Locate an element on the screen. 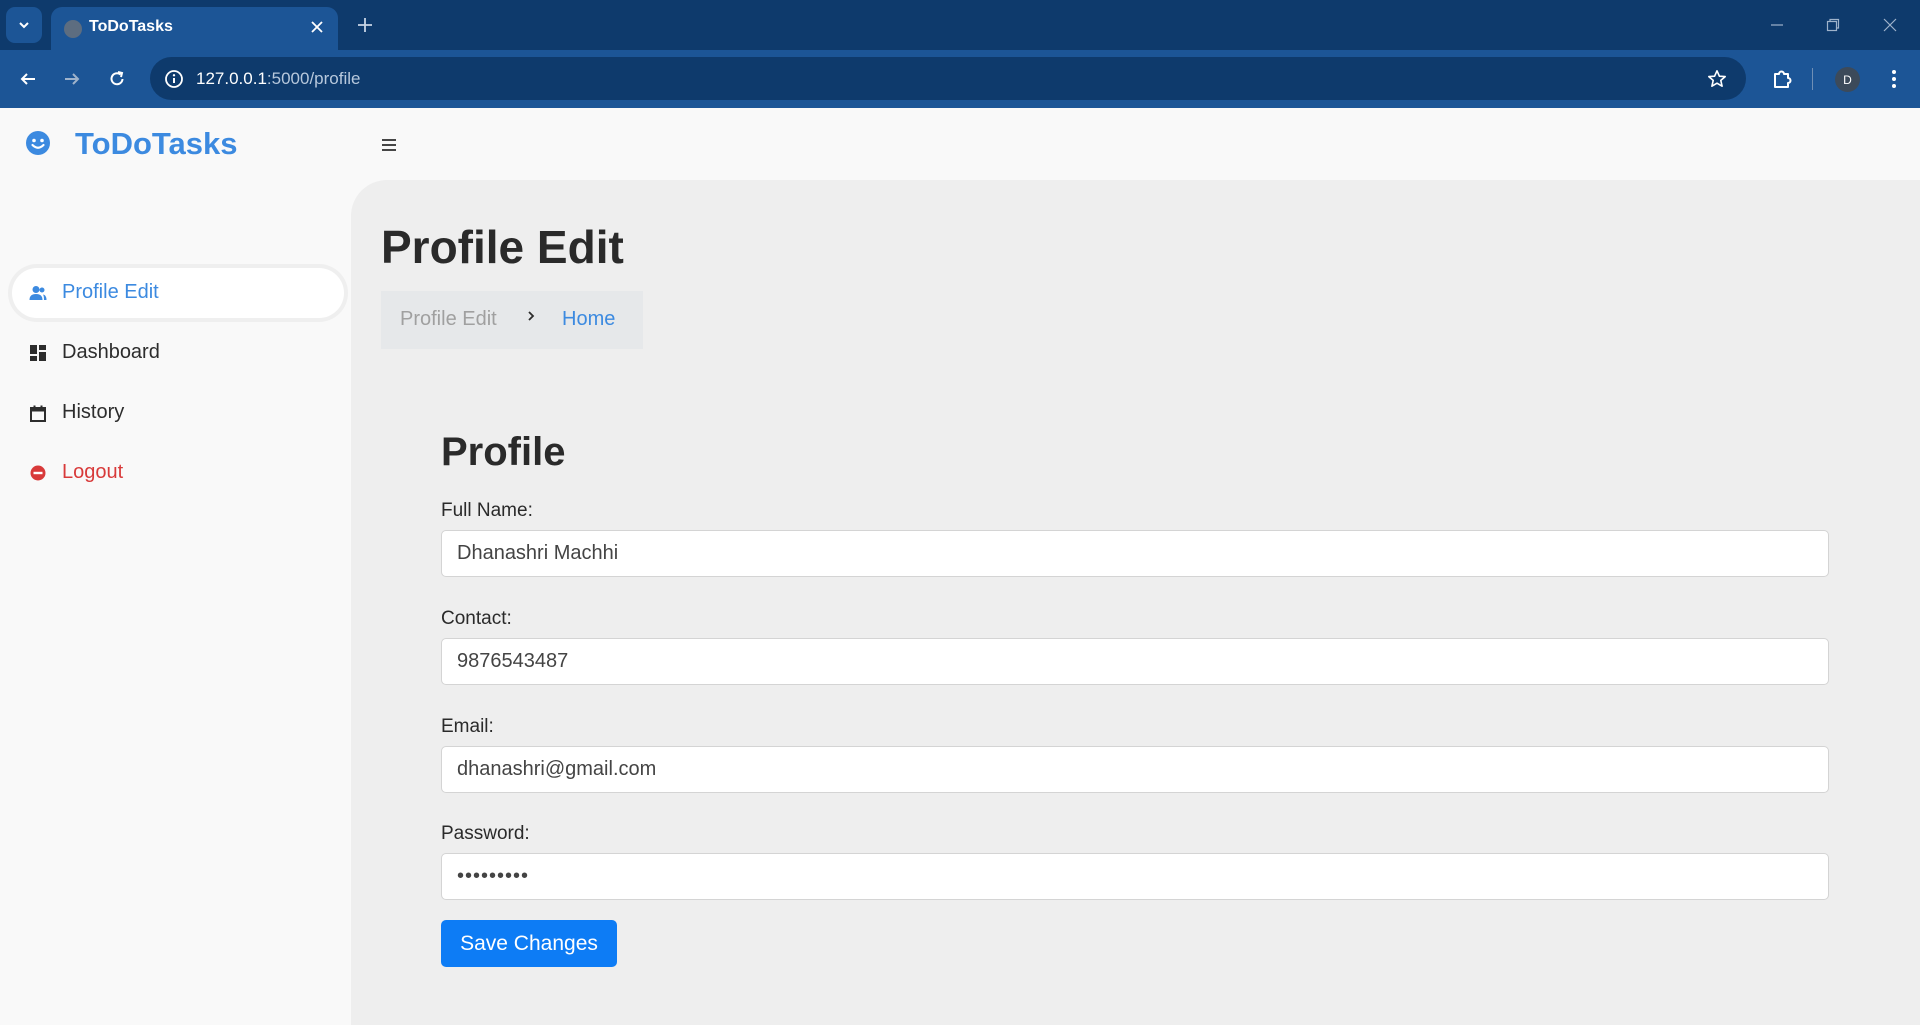 The height and width of the screenshot is (1025, 1920). puzzle-icon is located at coordinates (1783, 79).